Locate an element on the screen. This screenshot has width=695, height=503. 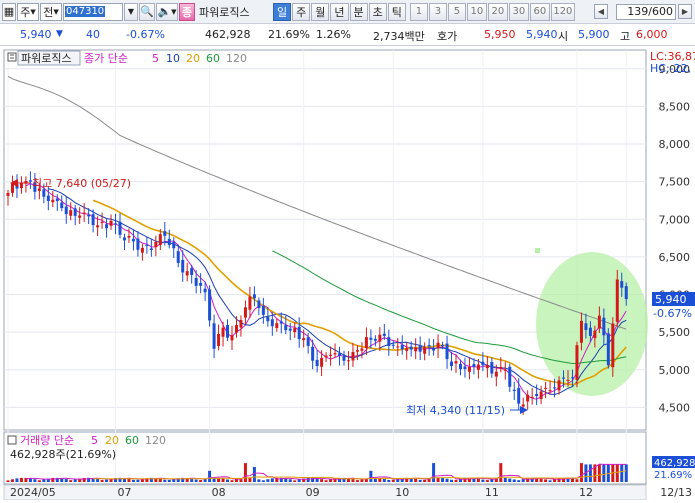
y-tick-label: 6,500 is located at coordinates (675, 257).